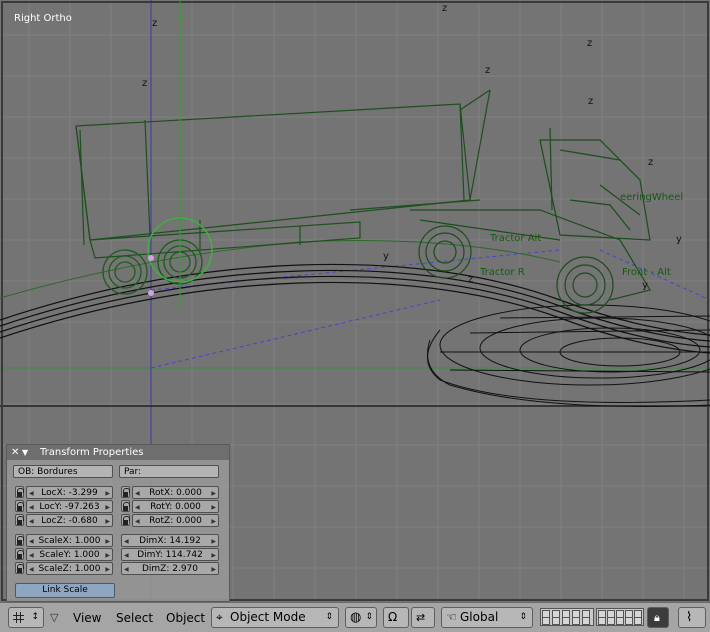 This screenshot has width=710, height=632. I want to click on scale-x-field: ◀ ScaleX: 1.000 ▶, so click(69, 540).